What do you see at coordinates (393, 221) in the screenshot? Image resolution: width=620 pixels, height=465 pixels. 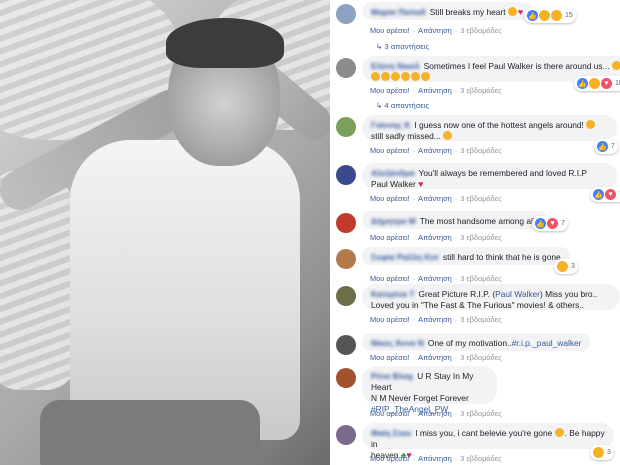 I see `comment-author: Δήμητρα Μ` at bounding box center [393, 221].